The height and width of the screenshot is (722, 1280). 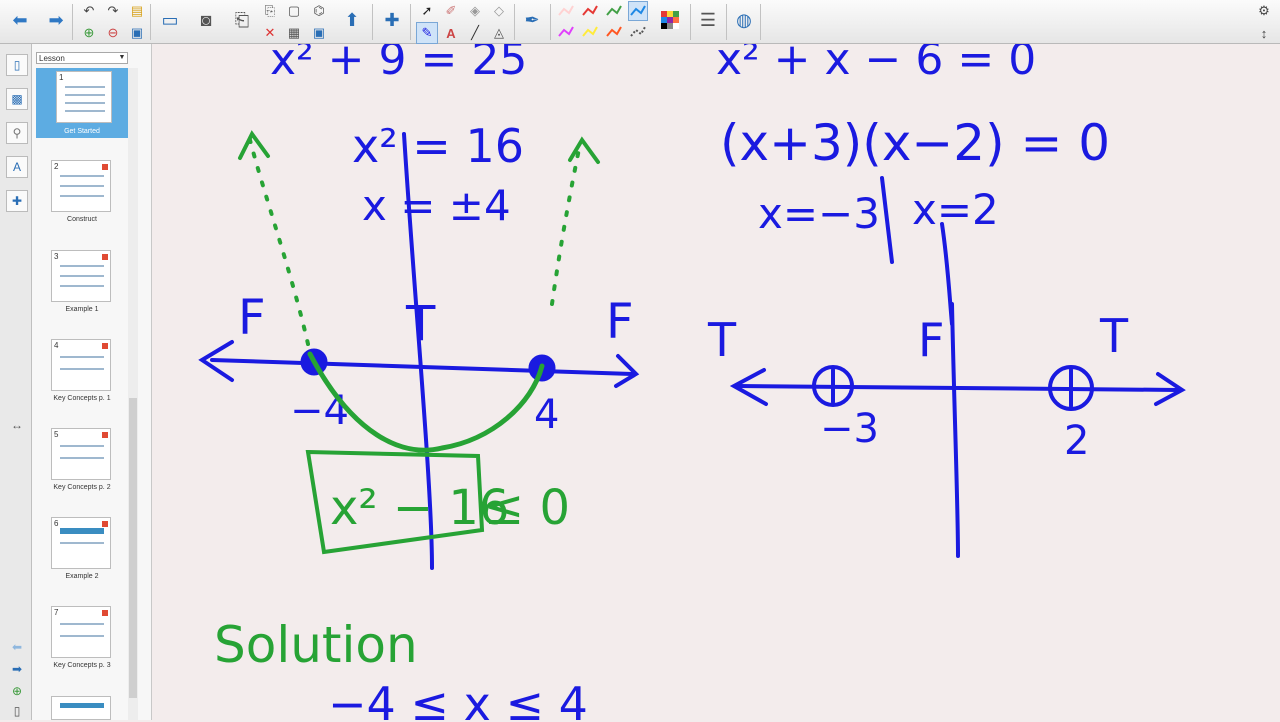 I want to click on sorter-scrollbar, so click(x=133, y=394).